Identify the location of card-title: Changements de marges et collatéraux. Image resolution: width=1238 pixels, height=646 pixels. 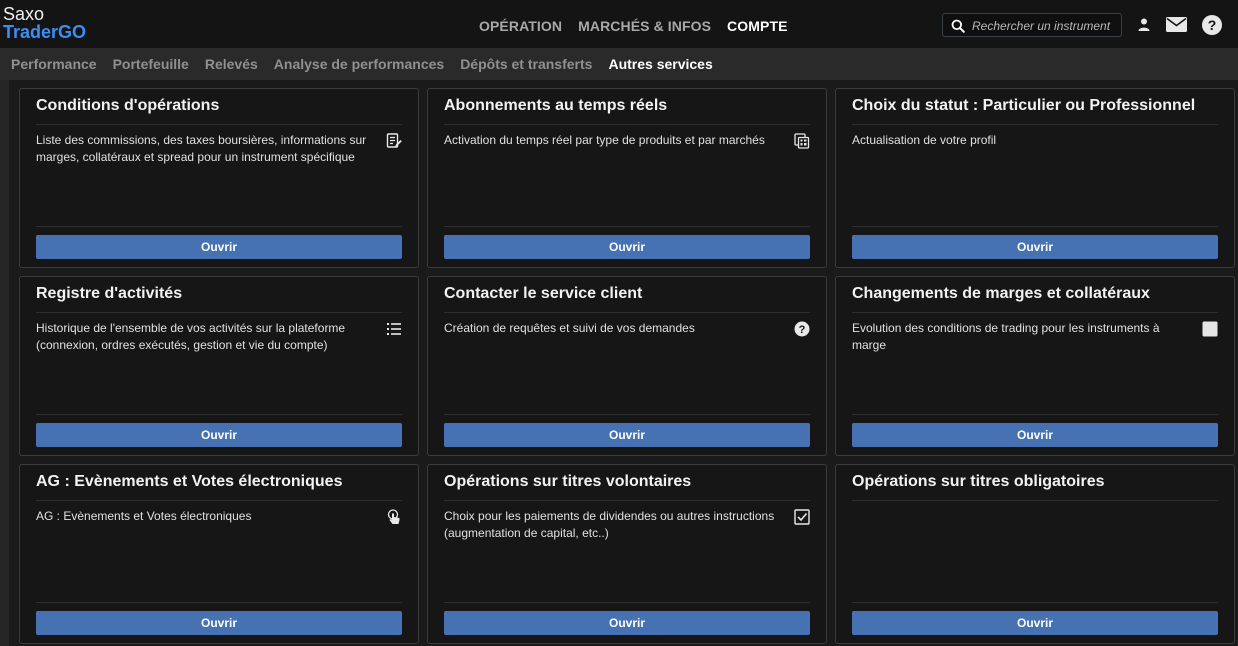
(1001, 293).